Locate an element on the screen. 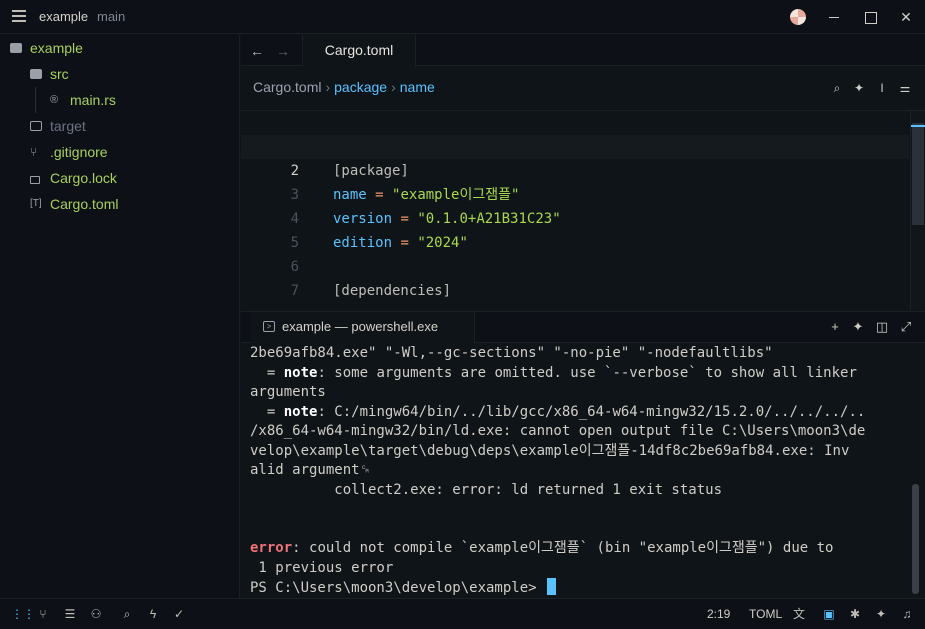  error-label: error is located at coordinates (271, 548).